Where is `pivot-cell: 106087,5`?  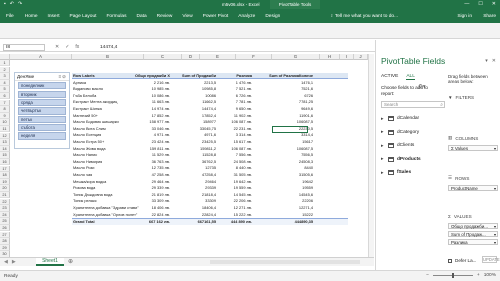 pivot-cell: 106087,5 is located at coordinates (305, 149).